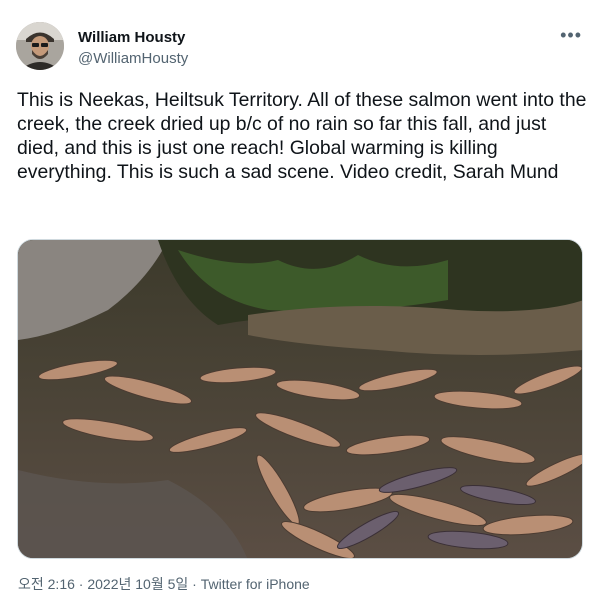  Describe the element at coordinates (255, 584) in the screenshot. I see `tweet-source: Twitter for iPhone` at that location.